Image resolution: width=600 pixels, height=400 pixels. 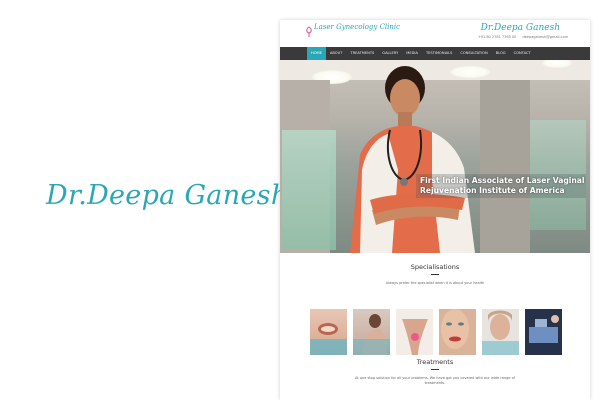 What do you see at coordinates (435, 362) in the screenshot?
I see `treatments-title: Treatments` at bounding box center [435, 362].